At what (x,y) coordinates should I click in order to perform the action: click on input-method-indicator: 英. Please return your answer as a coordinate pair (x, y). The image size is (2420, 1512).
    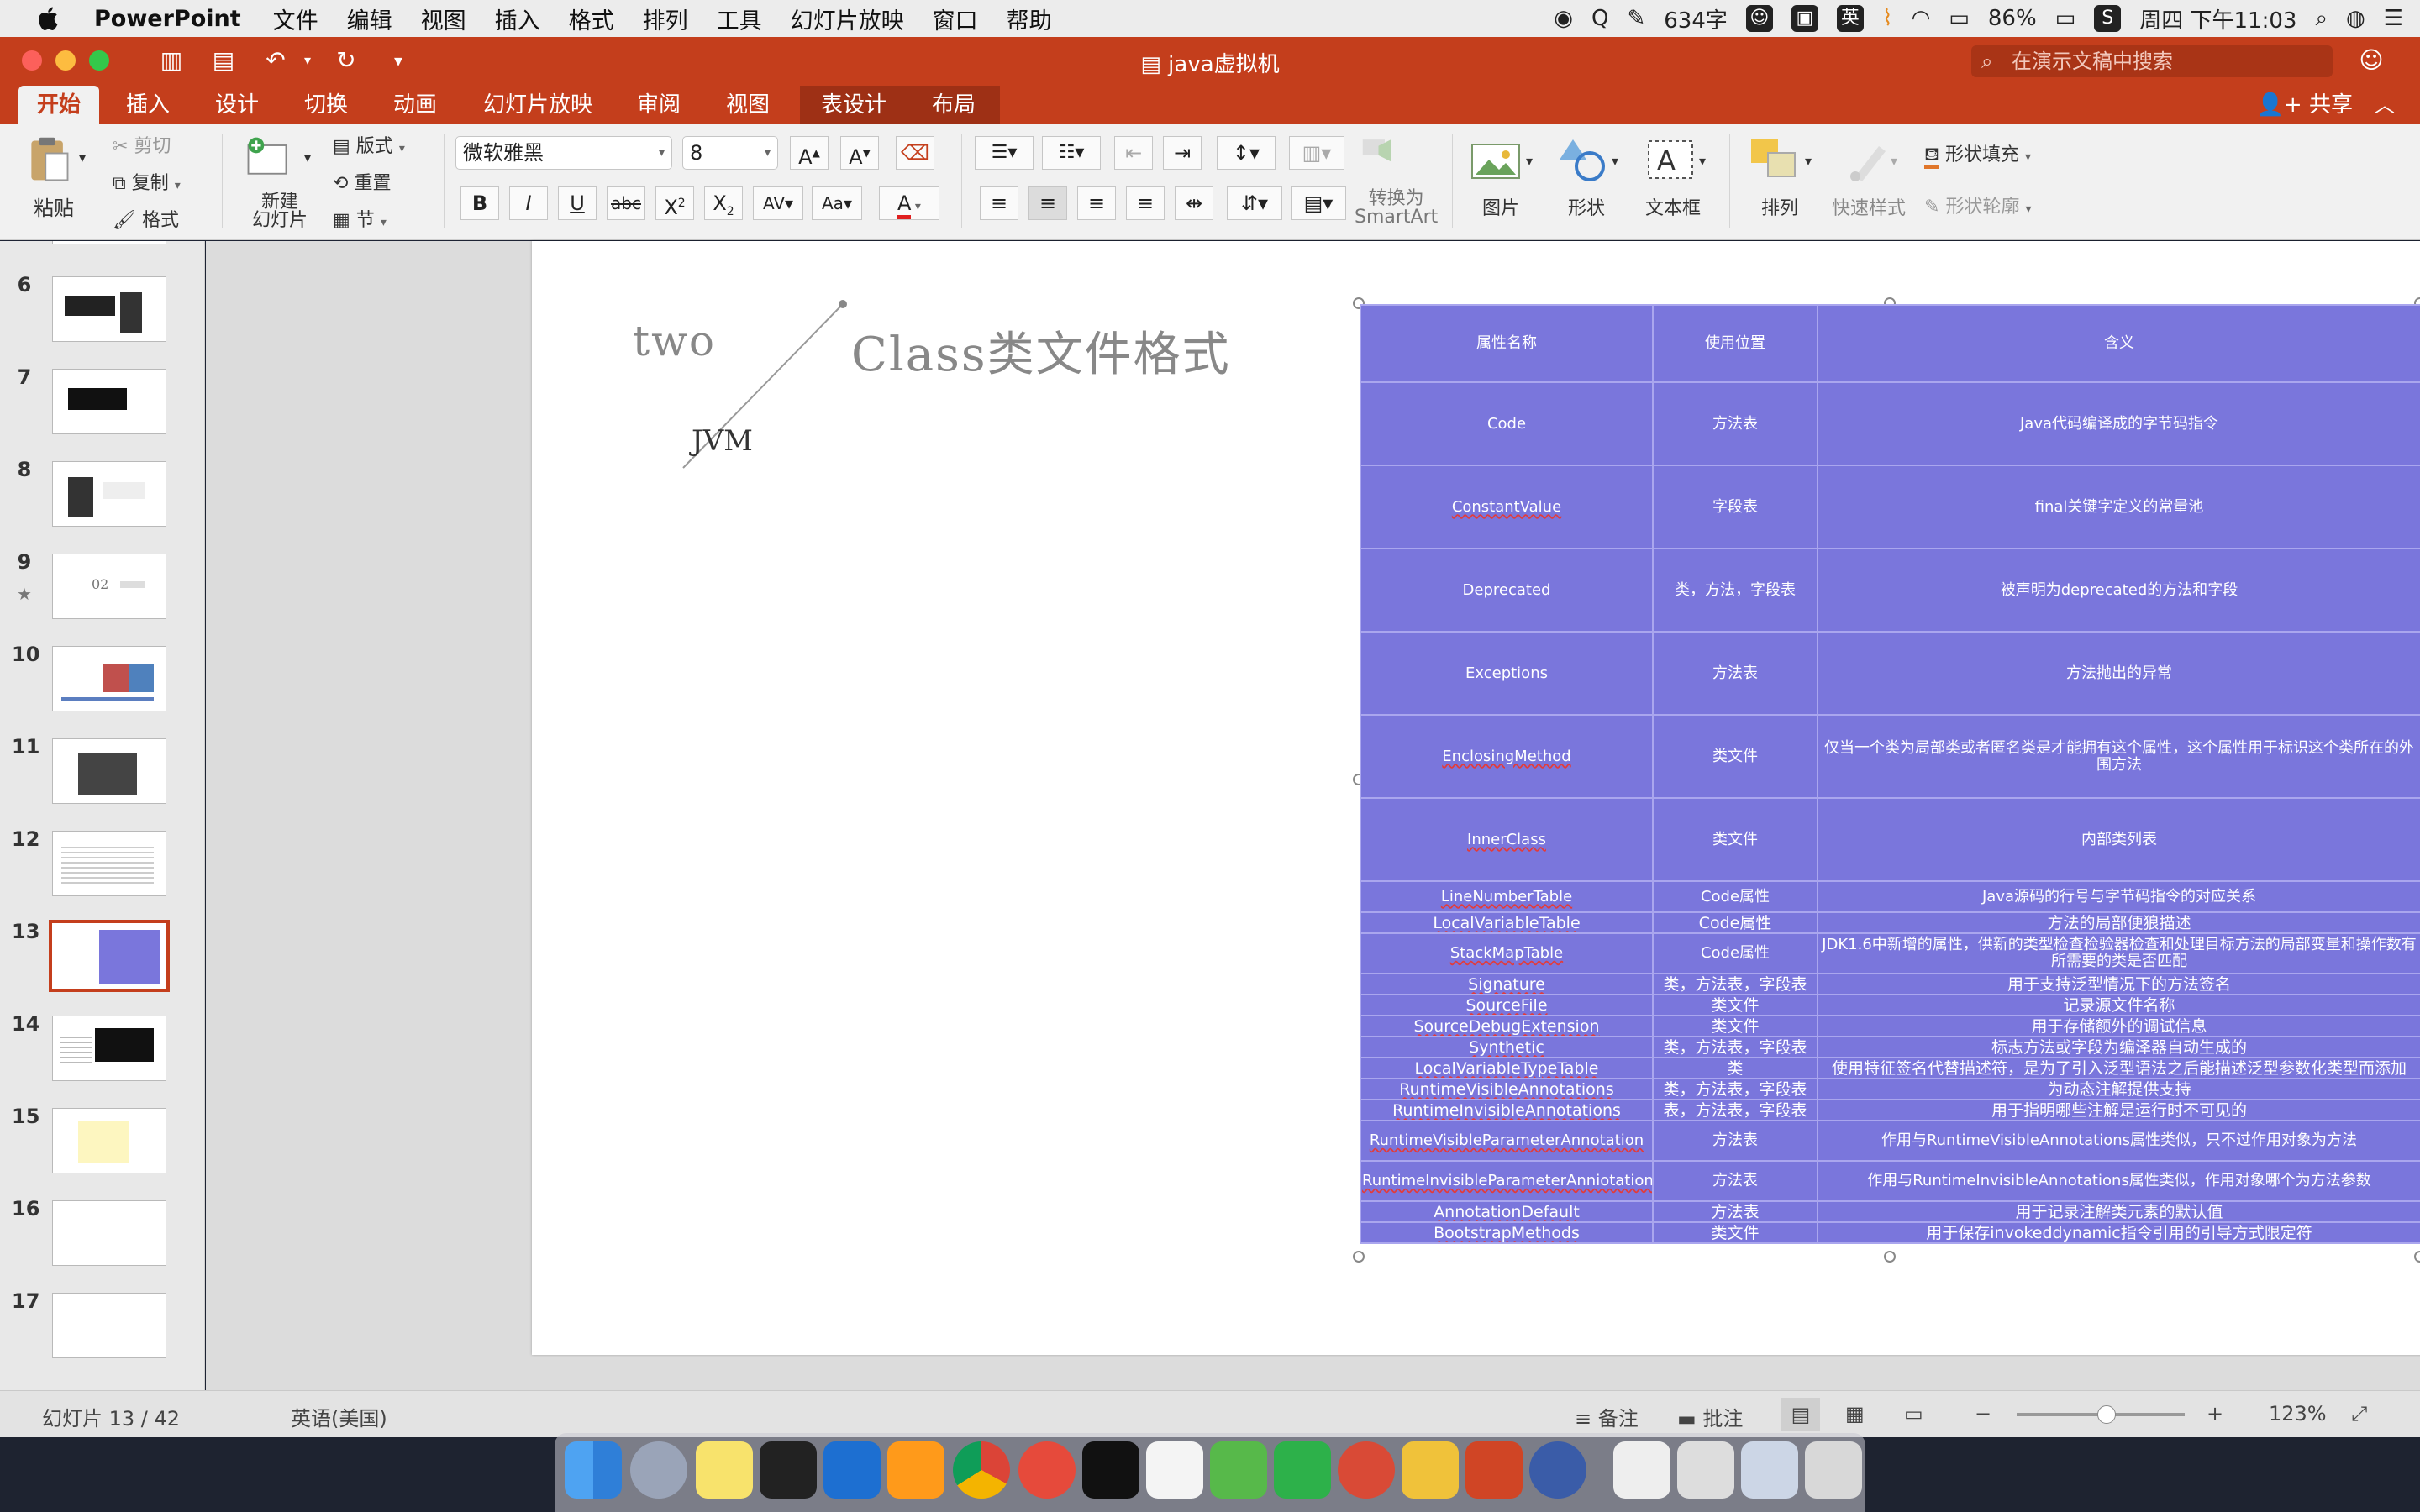
    Looking at the image, I should click on (1850, 18).